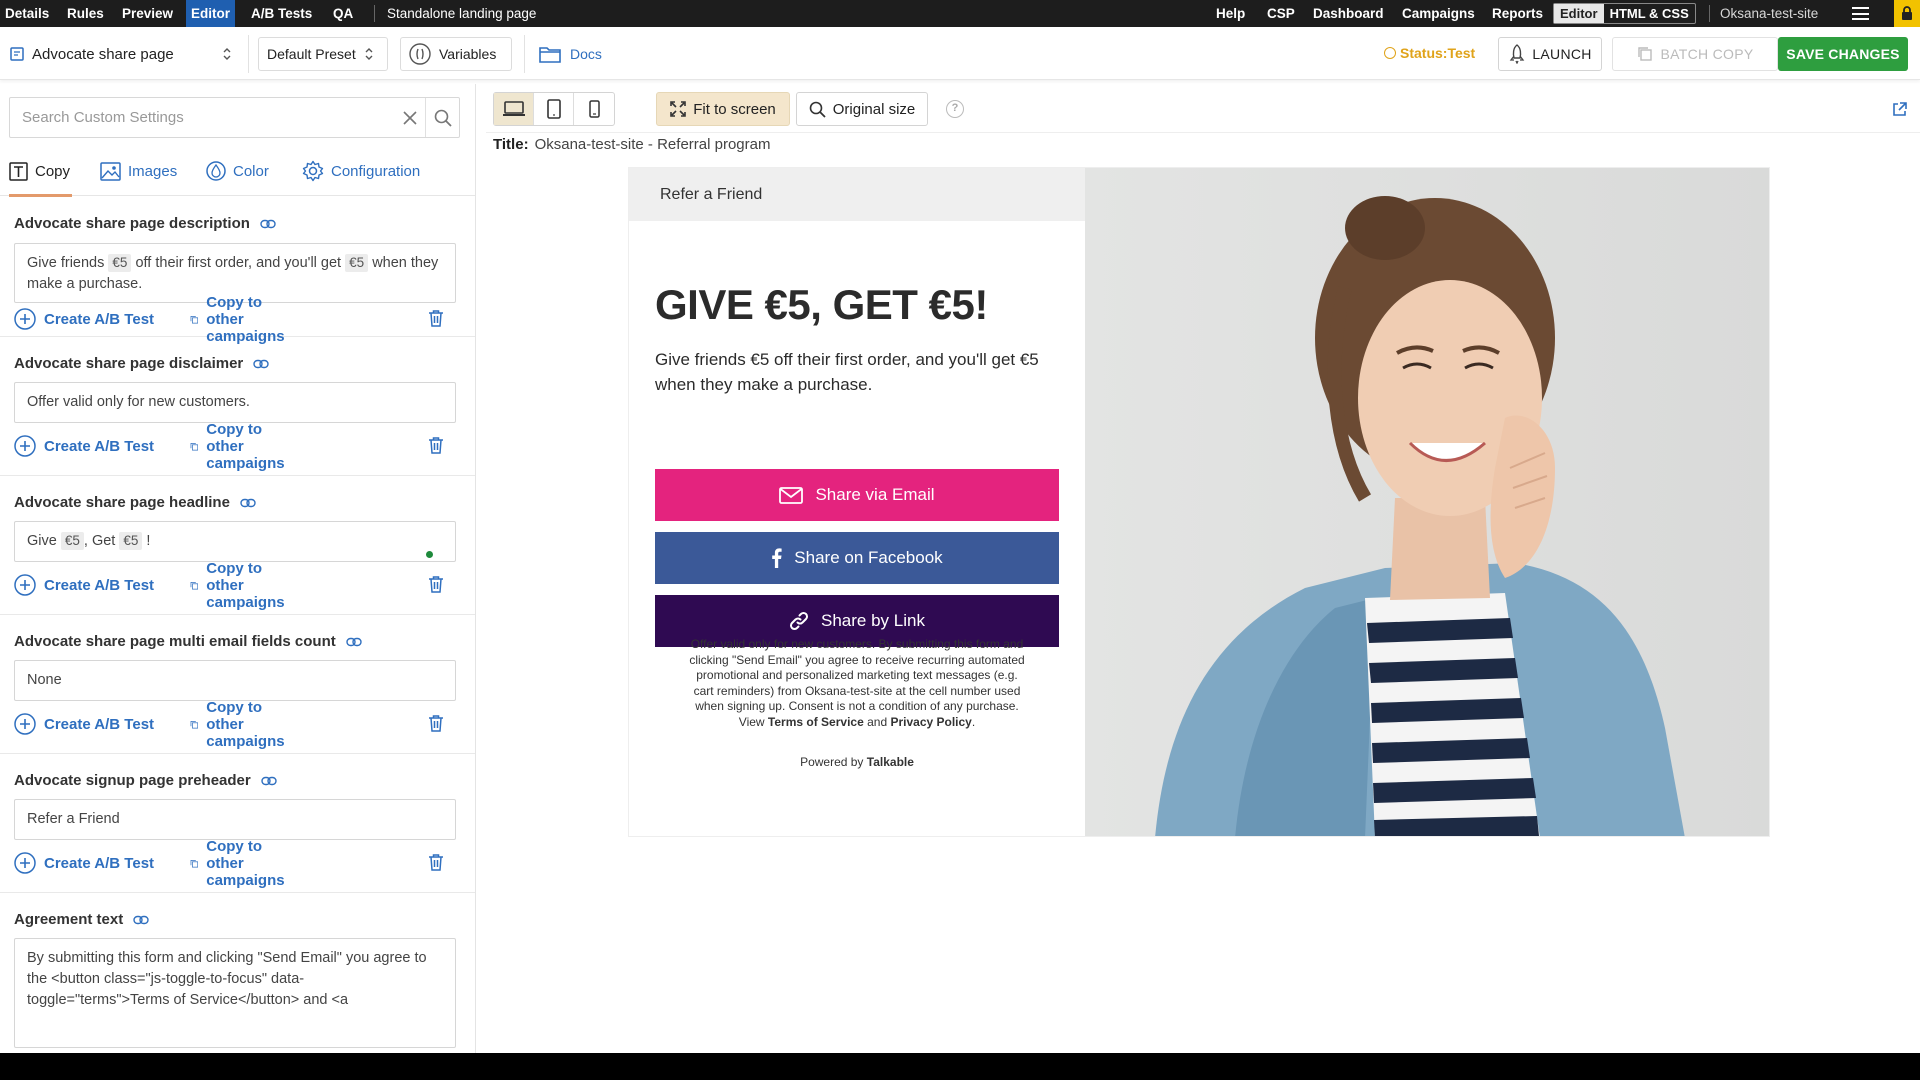 The height and width of the screenshot is (1080, 1920). Describe the element at coordinates (228, 319) in the screenshot. I see `setting-actions: Create A/B Test Copy to other campaigns` at that location.